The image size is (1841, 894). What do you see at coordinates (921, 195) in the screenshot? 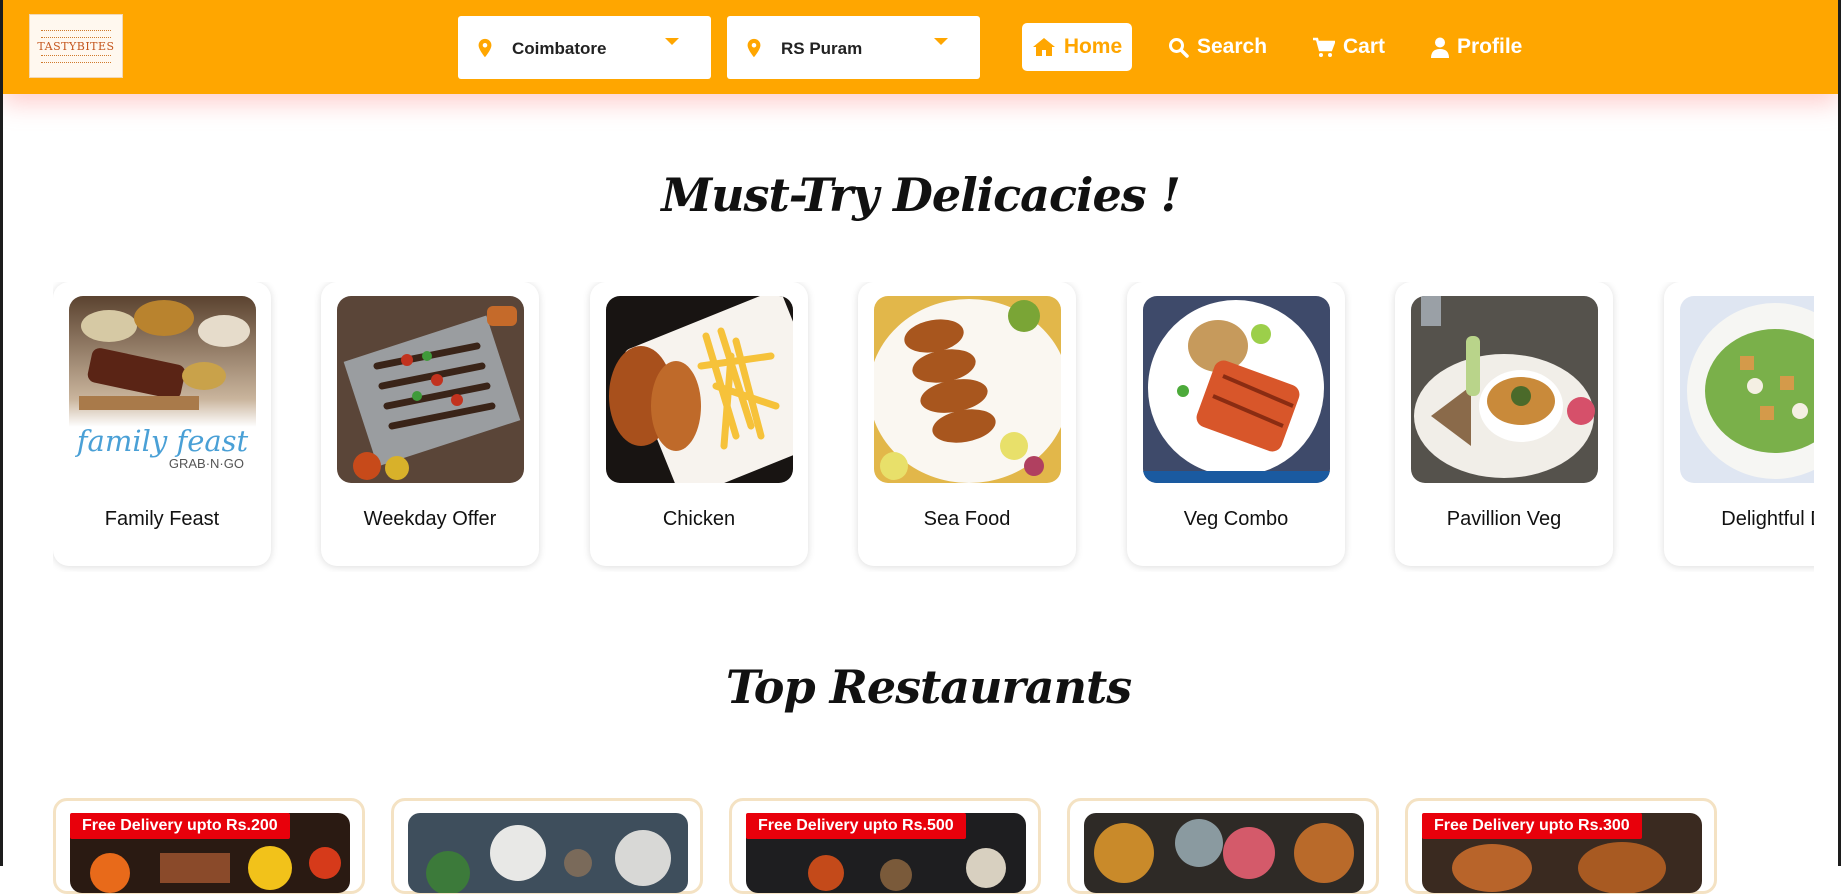
I see `delicacies-heading: Must-Try Delicacies !` at bounding box center [921, 195].